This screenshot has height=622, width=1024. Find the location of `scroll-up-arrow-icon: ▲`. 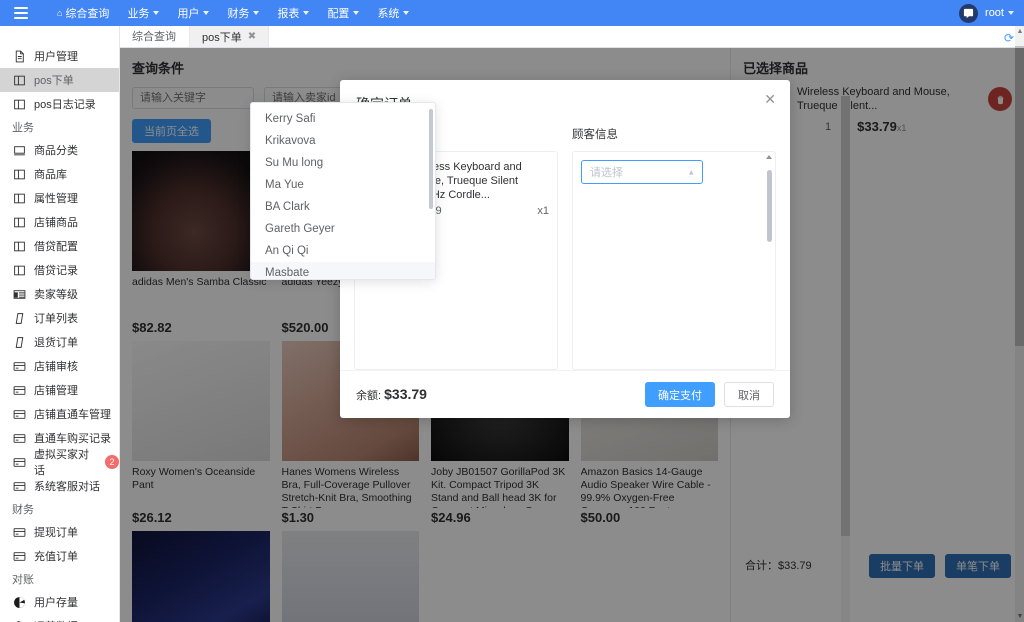

scroll-up-arrow-icon: ▲ is located at coordinates (1020, 31).